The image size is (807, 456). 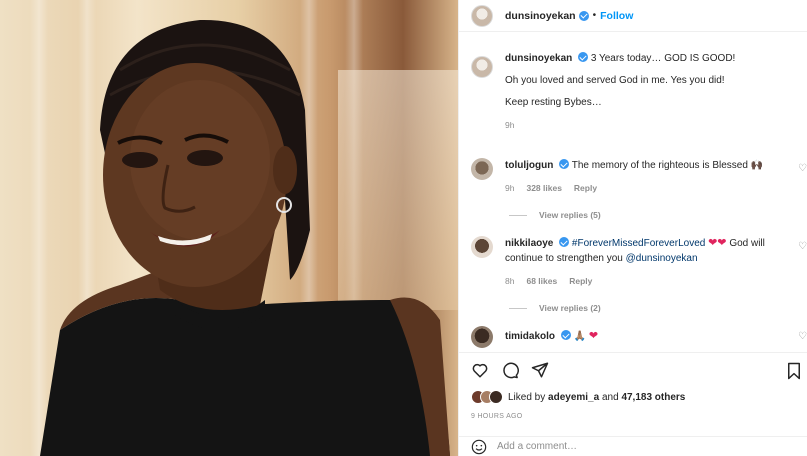 What do you see at coordinates (510, 370) in the screenshot?
I see `comment-bubble-icon` at bounding box center [510, 370].